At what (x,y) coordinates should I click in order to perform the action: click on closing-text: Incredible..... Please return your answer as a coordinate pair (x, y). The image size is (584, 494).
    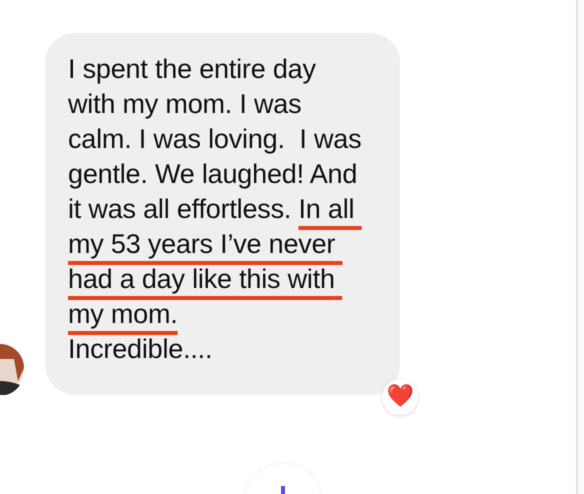
    Looking at the image, I should click on (141, 349).